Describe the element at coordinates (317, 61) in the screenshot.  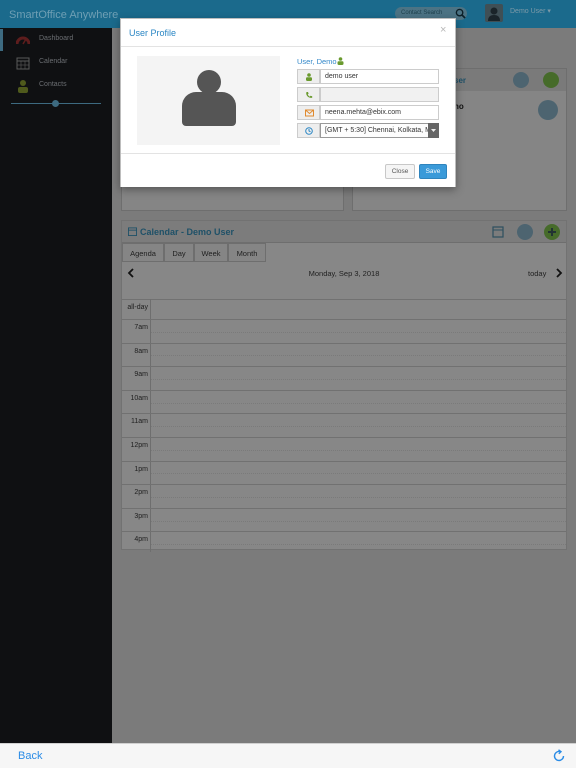
I see `user-name-link: User, Demo` at that location.